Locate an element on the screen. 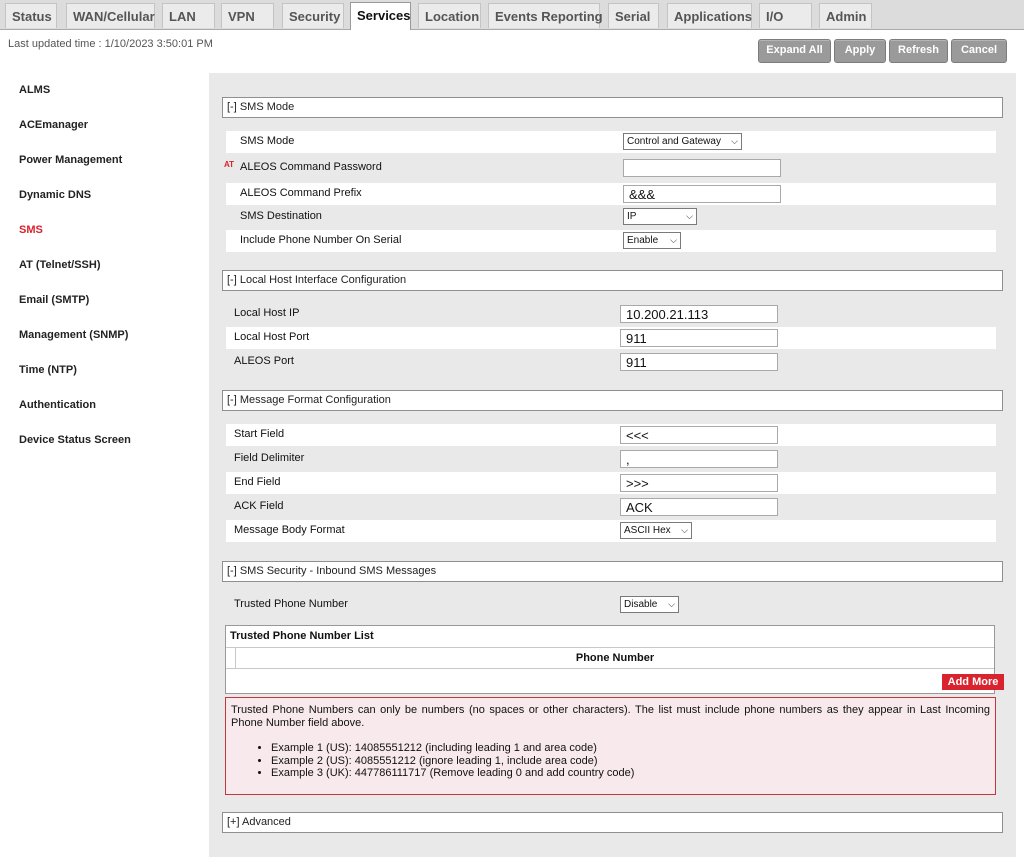 The image size is (1024, 868). section-header-sms-security: [-] SMS Security - Inbound SMS Messages is located at coordinates (612, 571).